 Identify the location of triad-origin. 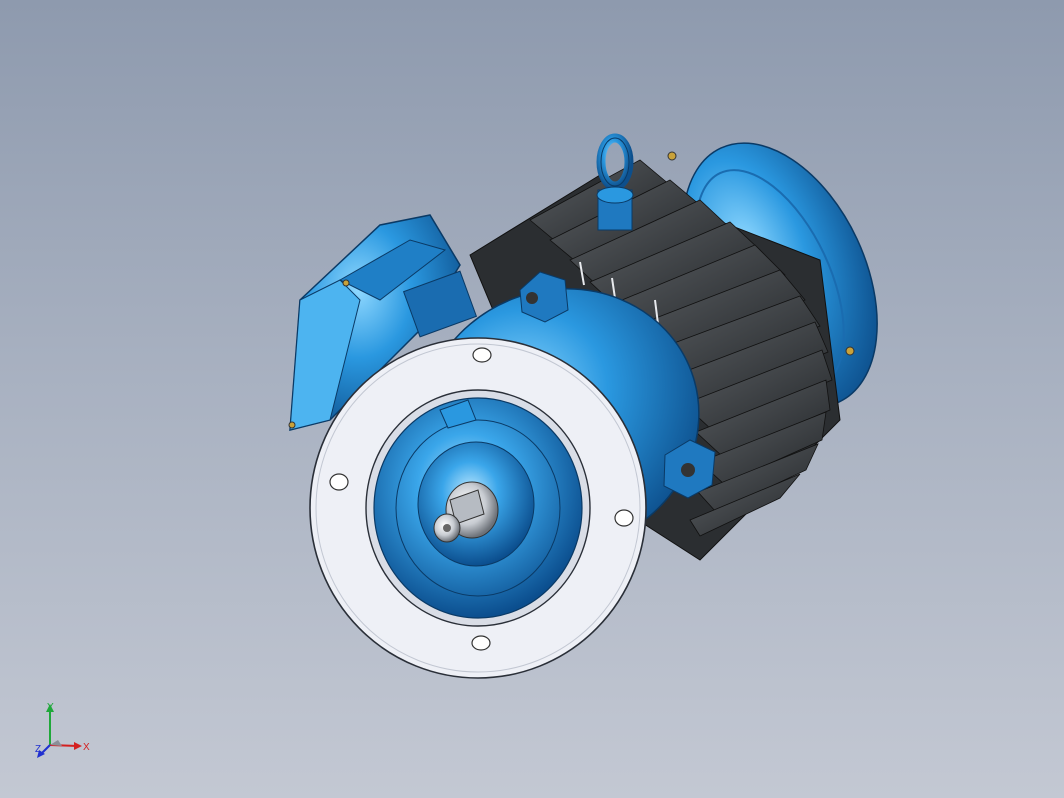
(56, 743).